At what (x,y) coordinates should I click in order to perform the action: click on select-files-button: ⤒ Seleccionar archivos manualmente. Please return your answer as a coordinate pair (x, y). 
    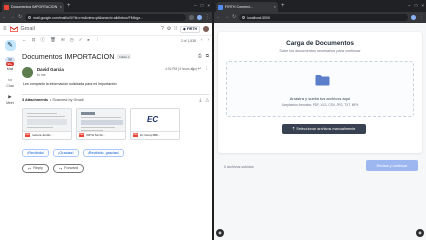
    Looking at the image, I should click on (324, 129).